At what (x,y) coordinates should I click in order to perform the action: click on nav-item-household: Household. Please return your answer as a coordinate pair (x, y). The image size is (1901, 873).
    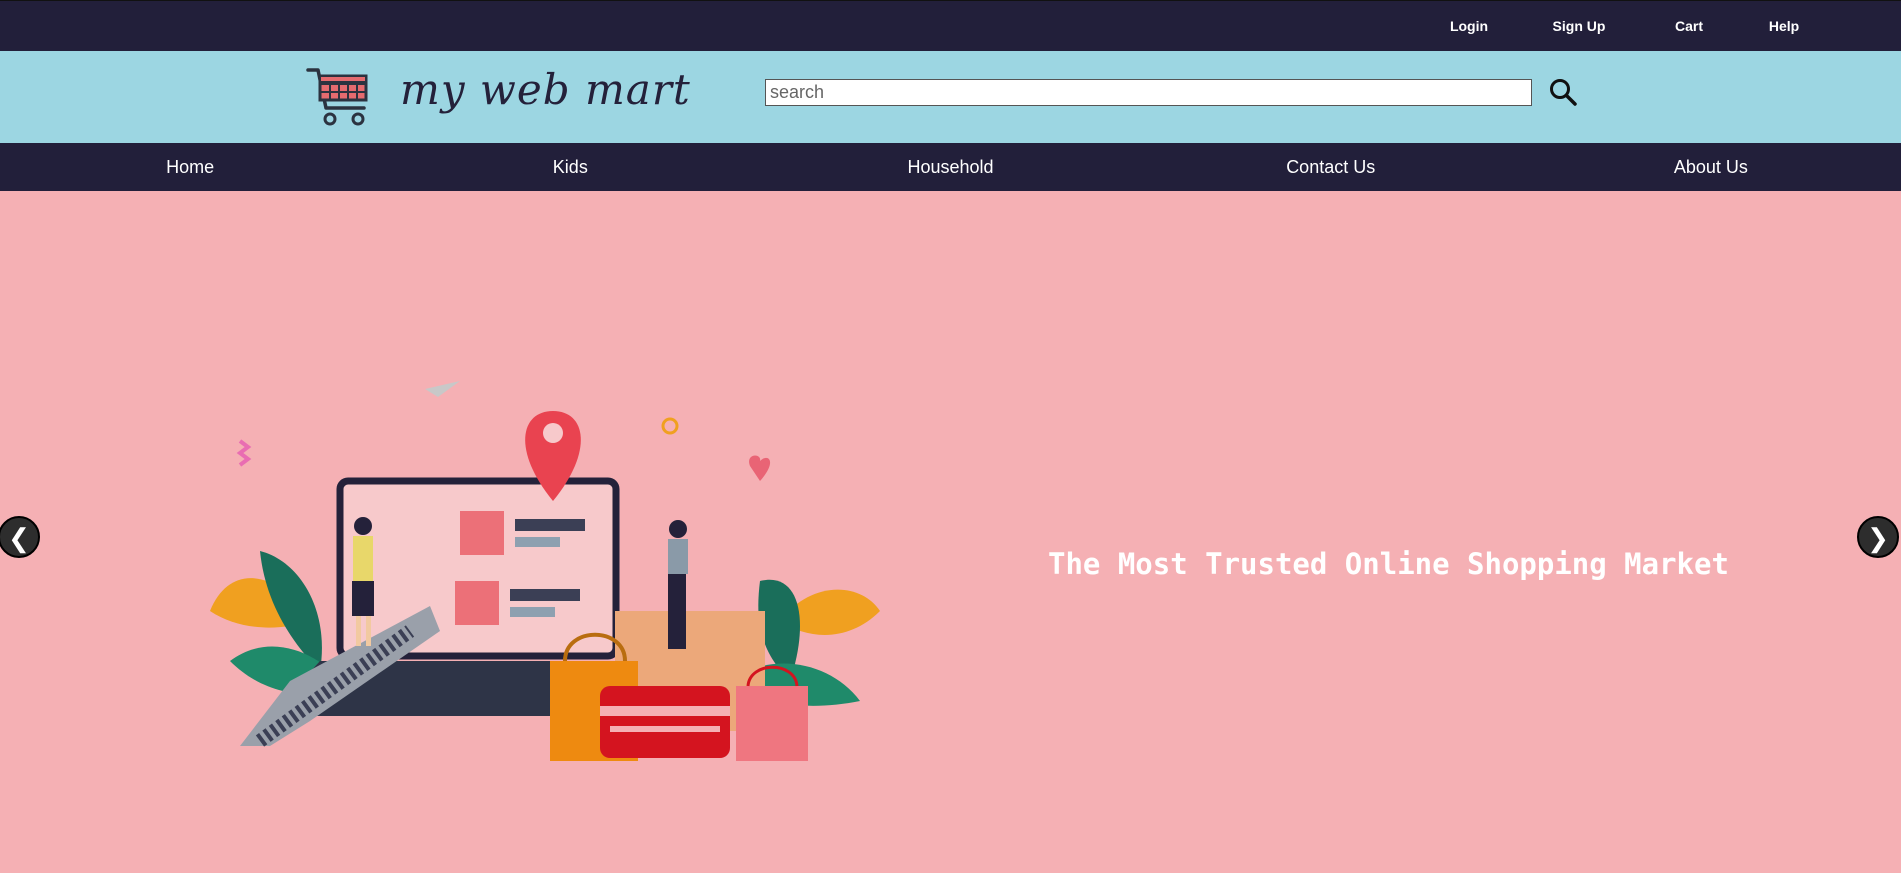
    Looking at the image, I should click on (950, 167).